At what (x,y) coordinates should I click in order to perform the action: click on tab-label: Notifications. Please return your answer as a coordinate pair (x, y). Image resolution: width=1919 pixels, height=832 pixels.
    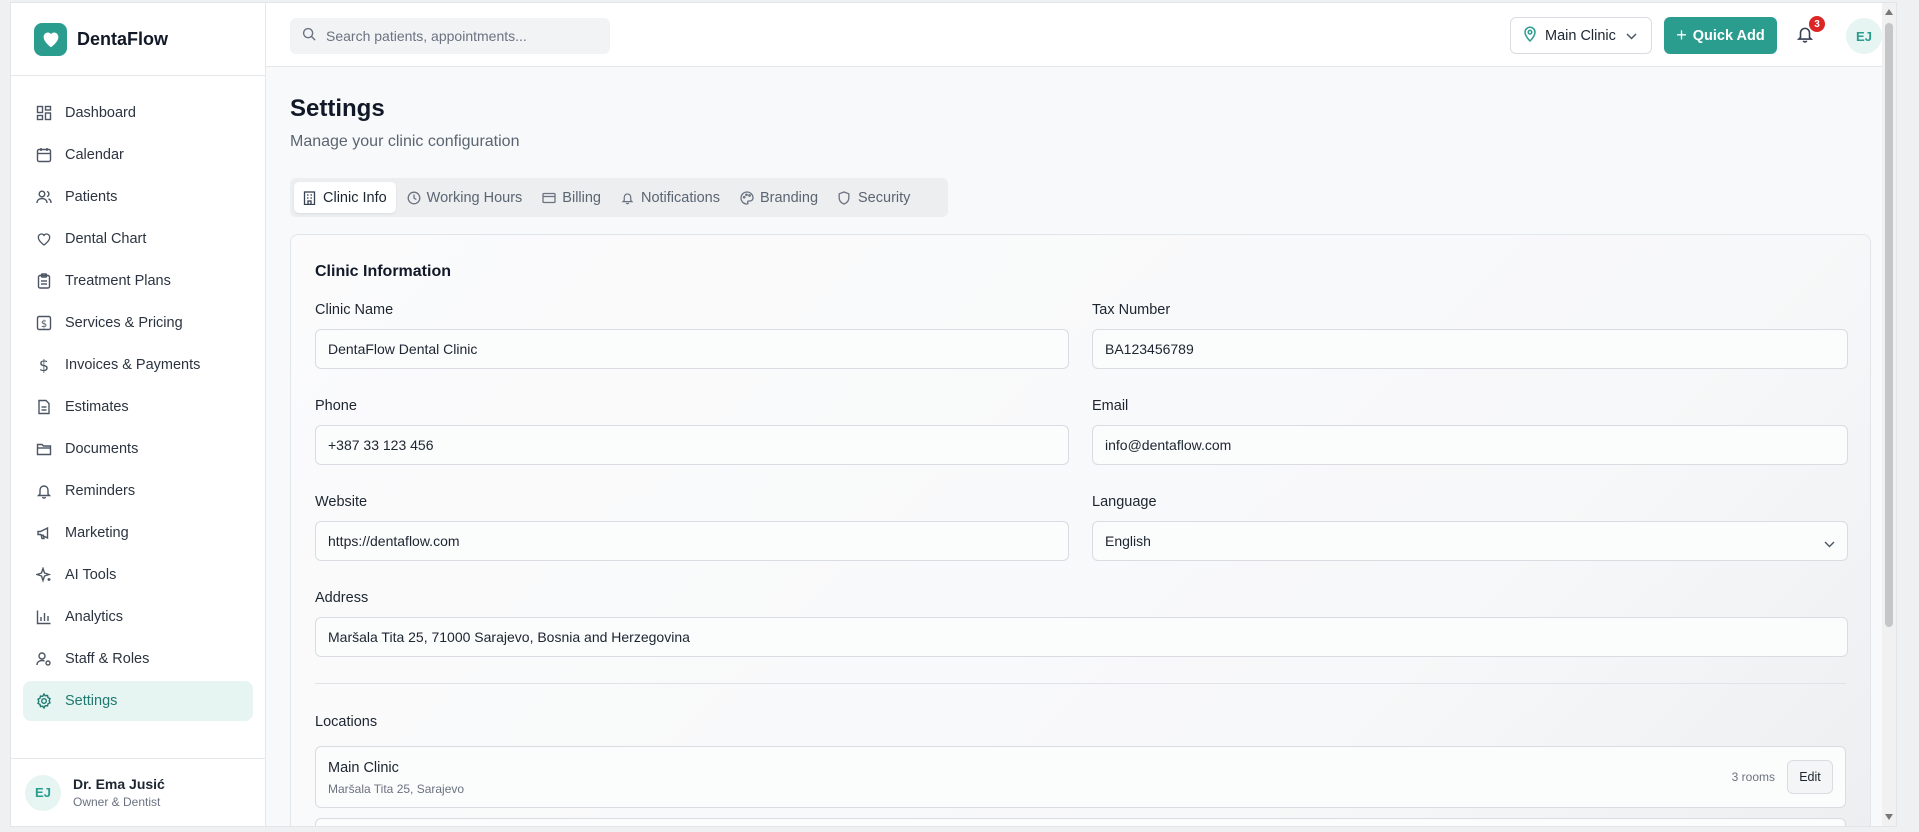
    Looking at the image, I should click on (680, 197).